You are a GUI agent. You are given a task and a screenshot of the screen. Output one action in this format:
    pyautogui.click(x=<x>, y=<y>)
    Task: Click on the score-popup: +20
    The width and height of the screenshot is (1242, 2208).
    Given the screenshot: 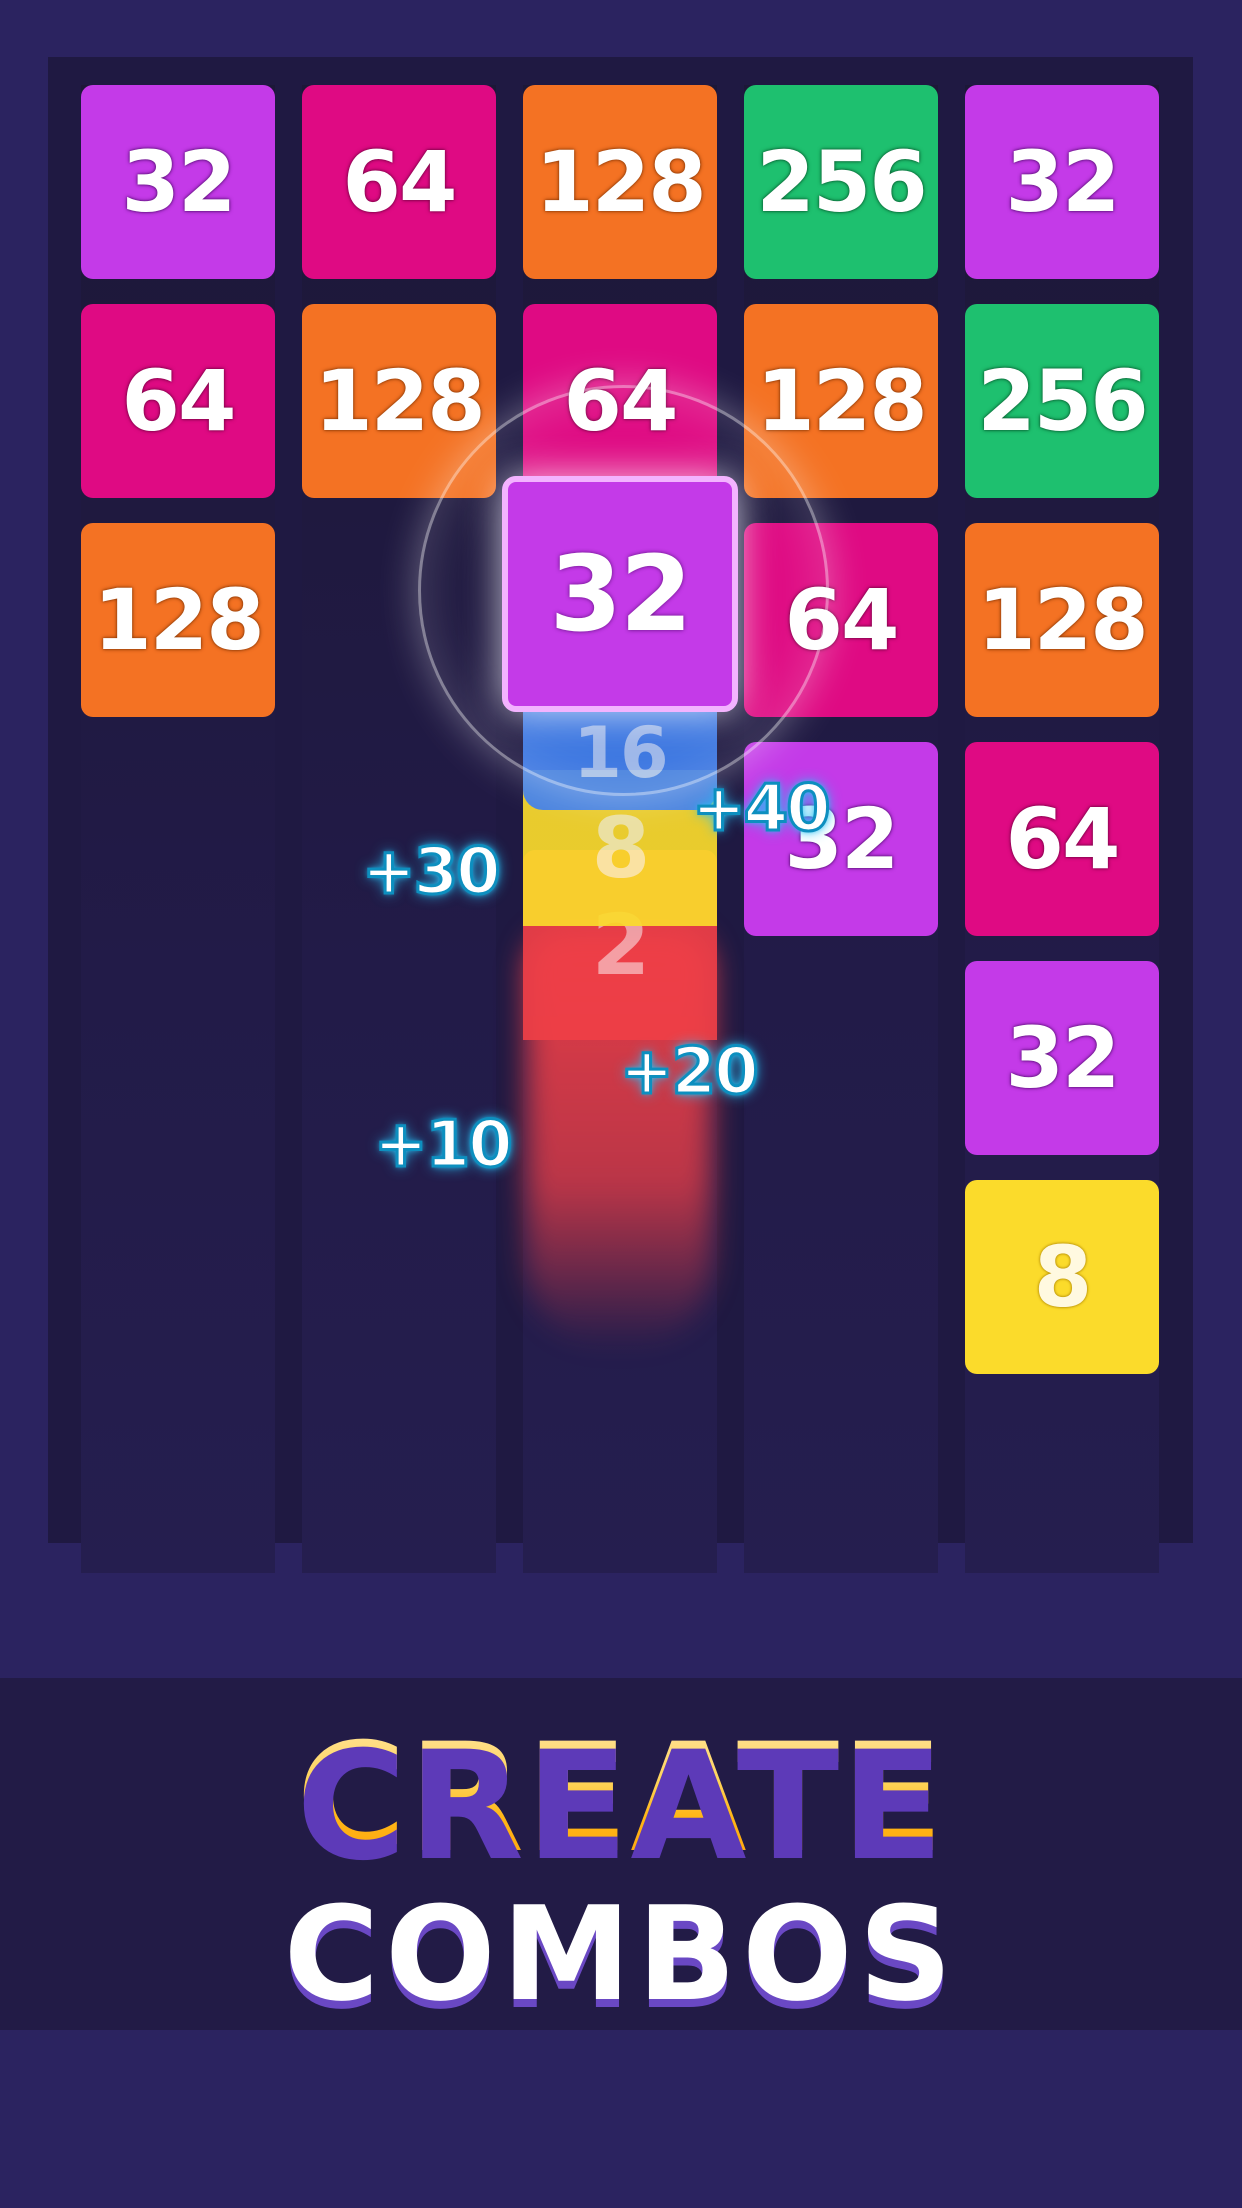 What is the action you would take?
    pyautogui.click(x=690, y=1072)
    